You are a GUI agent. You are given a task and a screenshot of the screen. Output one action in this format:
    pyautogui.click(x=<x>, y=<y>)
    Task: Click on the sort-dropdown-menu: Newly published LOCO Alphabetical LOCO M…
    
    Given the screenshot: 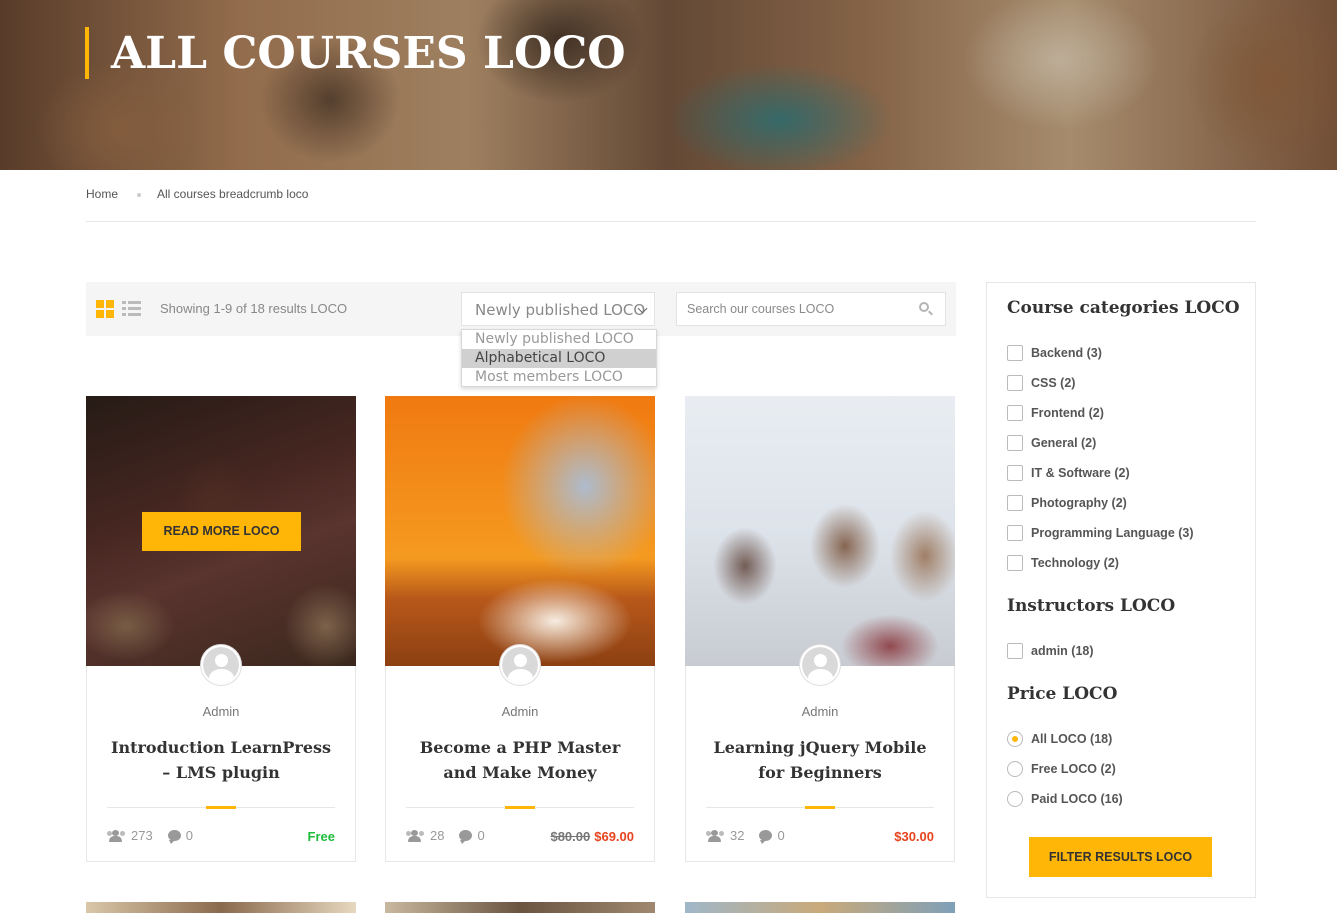 What is the action you would take?
    pyautogui.click(x=559, y=358)
    